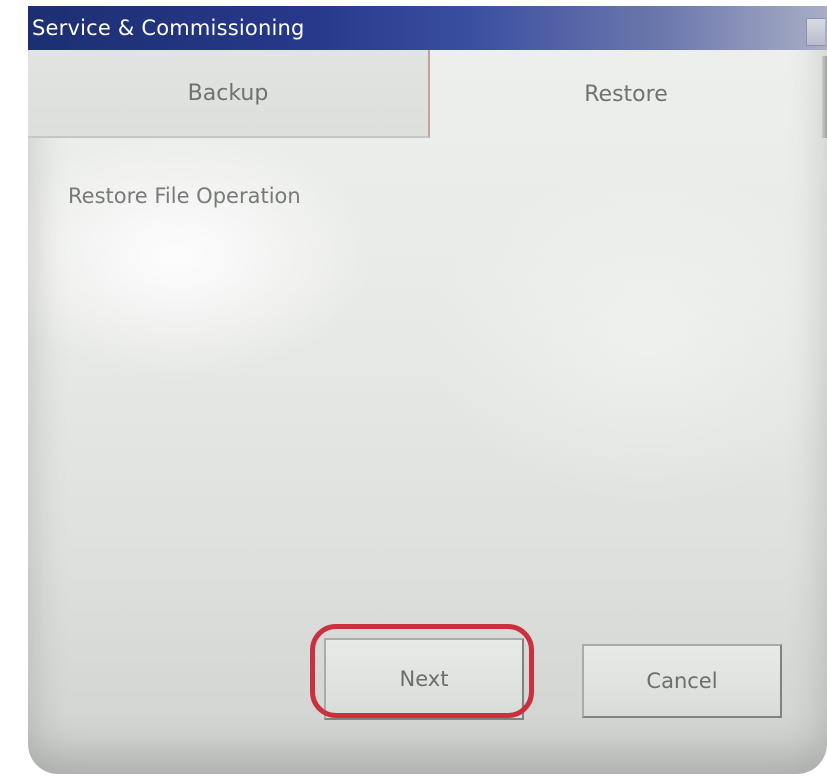 This screenshot has width=827, height=778. I want to click on tab-restore: Restore, so click(626, 94).